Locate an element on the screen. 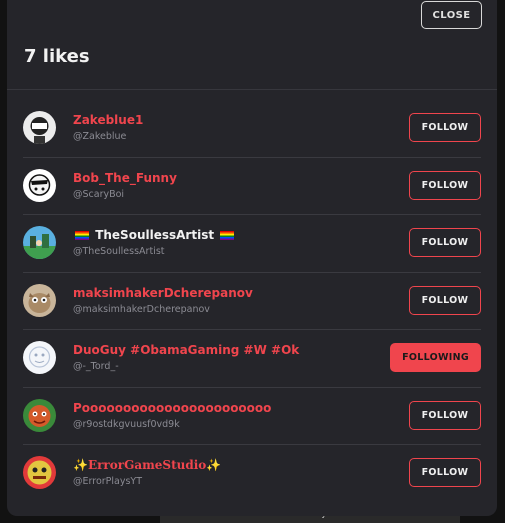 This screenshot has width=505, height=523. user-handle: @r9ostdkgvuusf0vd9k is located at coordinates (126, 424).